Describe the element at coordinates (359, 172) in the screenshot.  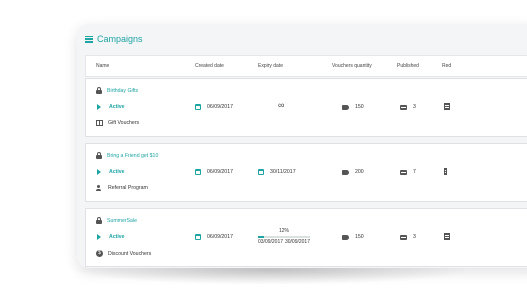
I see `vouchers-quantity: 200` at that location.